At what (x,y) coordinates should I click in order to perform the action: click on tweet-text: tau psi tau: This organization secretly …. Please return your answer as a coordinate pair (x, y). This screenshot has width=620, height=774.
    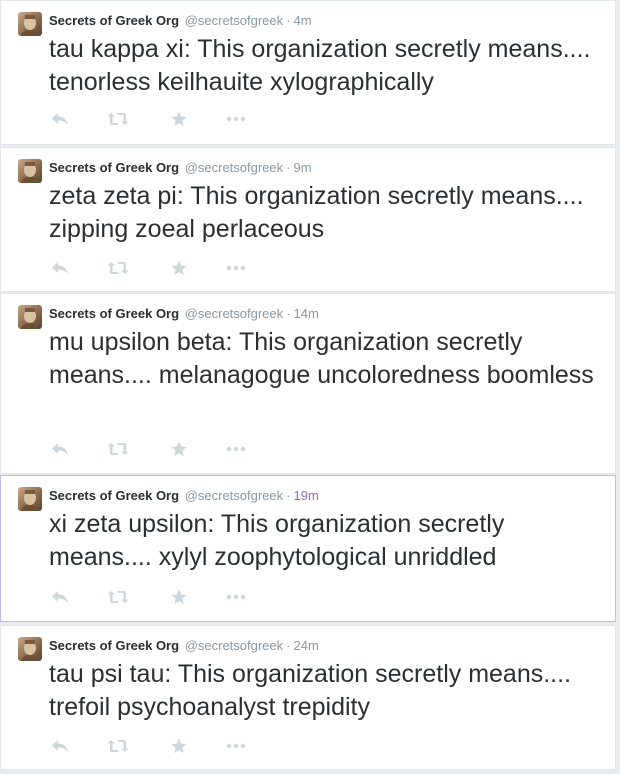
    Looking at the image, I should click on (310, 690).